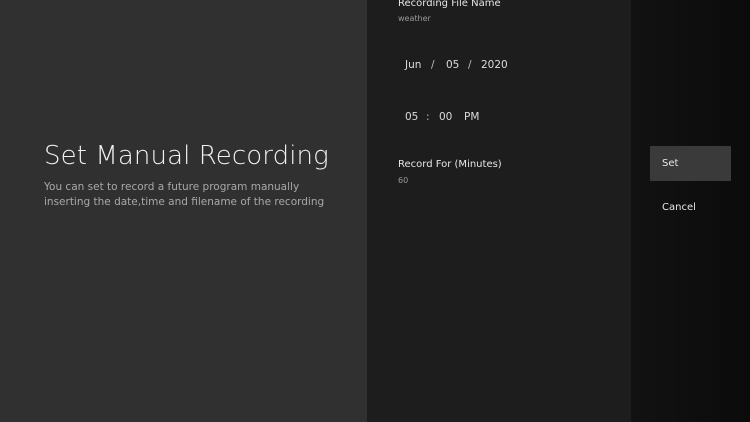 Image resolution: width=750 pixels, height=422 pixels. I want to click on date-month: Jun, so click(413, 65).